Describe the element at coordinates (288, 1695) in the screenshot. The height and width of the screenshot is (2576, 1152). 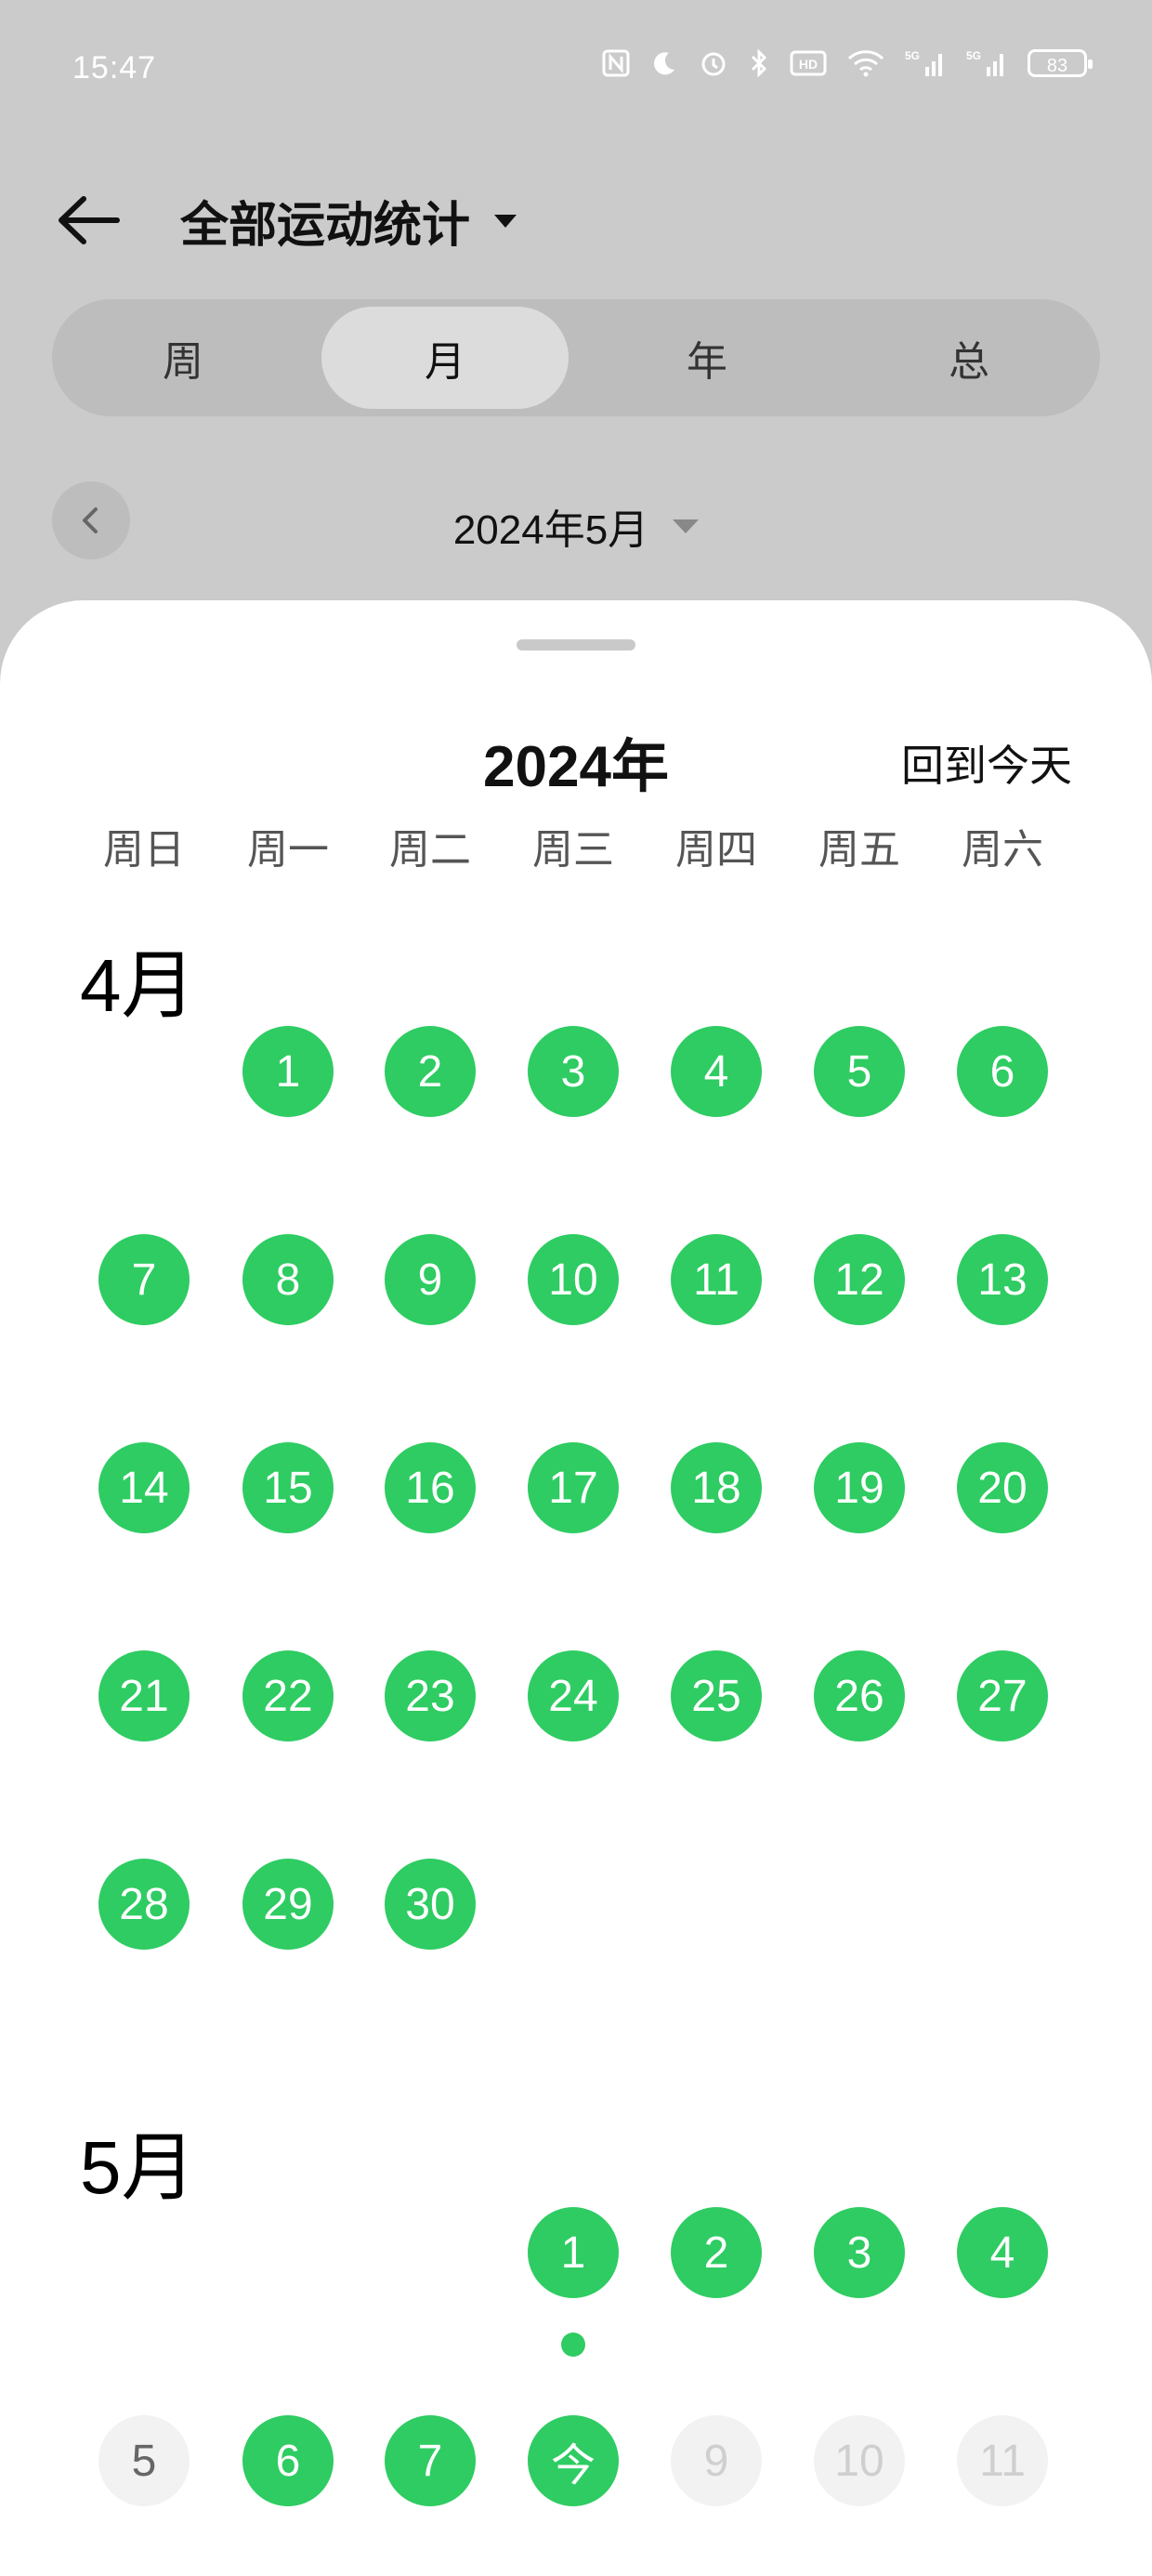
I see `calendar-day: 22` at that location.